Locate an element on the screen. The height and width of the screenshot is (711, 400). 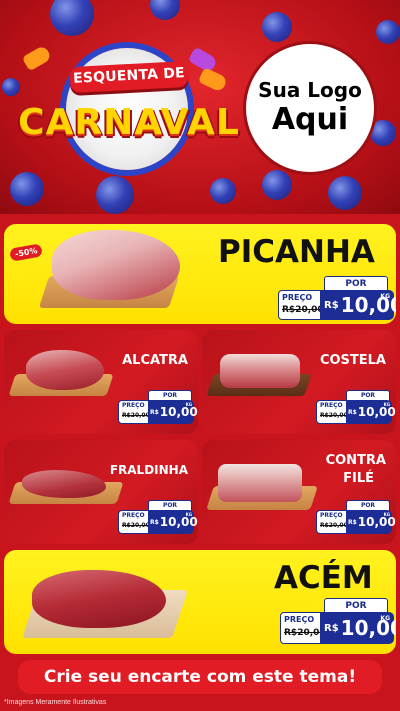
product-name-line-2: FILÉ is located at coordinates (358, 478).